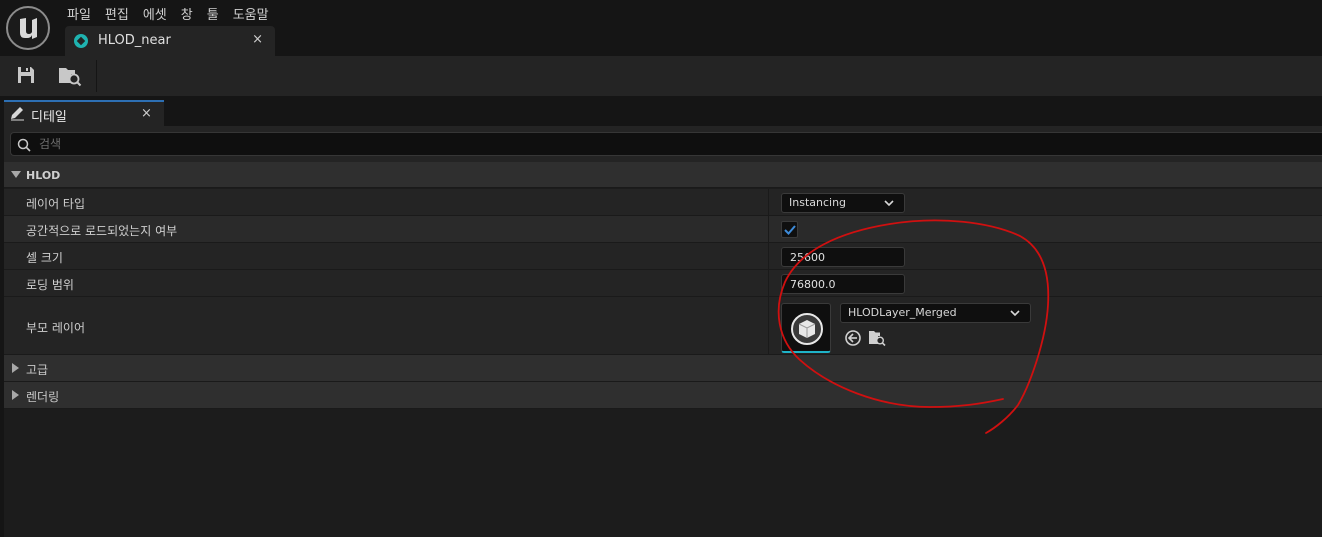  I want to click on expand-arrow-icon, so click(16, 174).